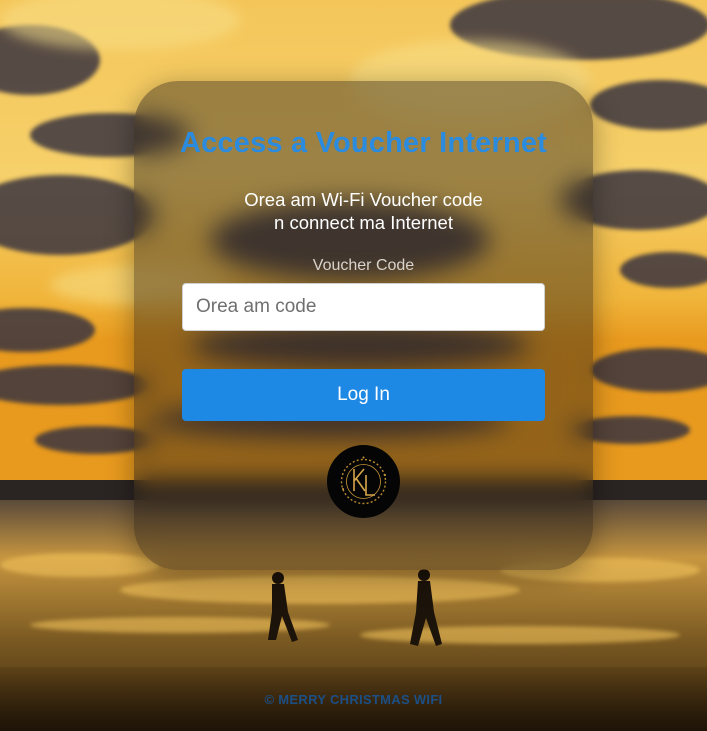  Describe the element at coordinates (363, 395) in the screenshot. I see `log-in-button: Log In` at that location.